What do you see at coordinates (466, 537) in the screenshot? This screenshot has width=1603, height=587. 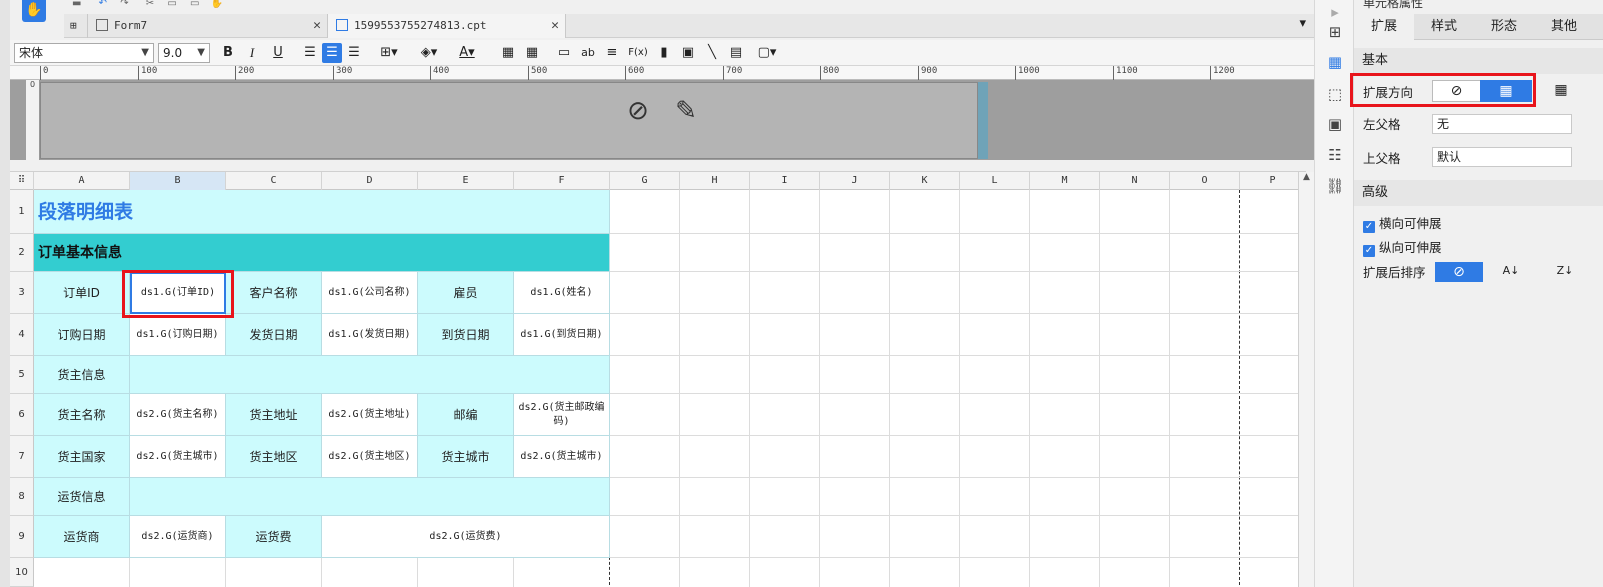 I see `data-cell: ds2.G(运货费)` at bounding box center [466, 537].